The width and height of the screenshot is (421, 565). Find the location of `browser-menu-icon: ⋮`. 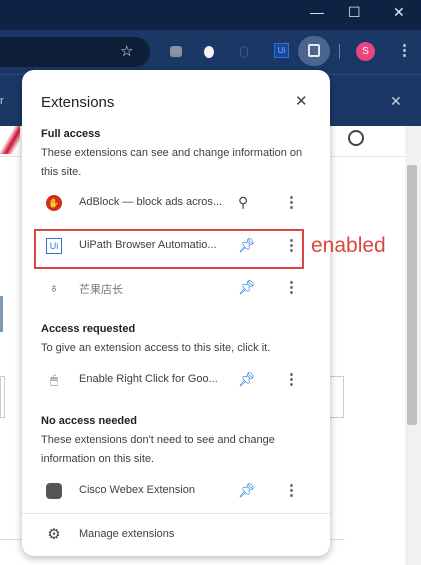

browser-menu-icon: ⋮ is located at coordinates (404, 50).